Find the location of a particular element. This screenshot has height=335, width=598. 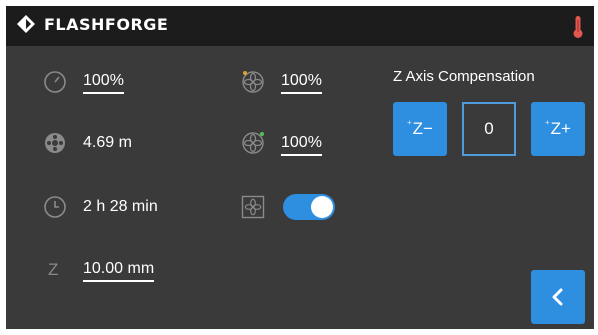

fan1-speed-value: 100% is located at coordinates (301, 83).